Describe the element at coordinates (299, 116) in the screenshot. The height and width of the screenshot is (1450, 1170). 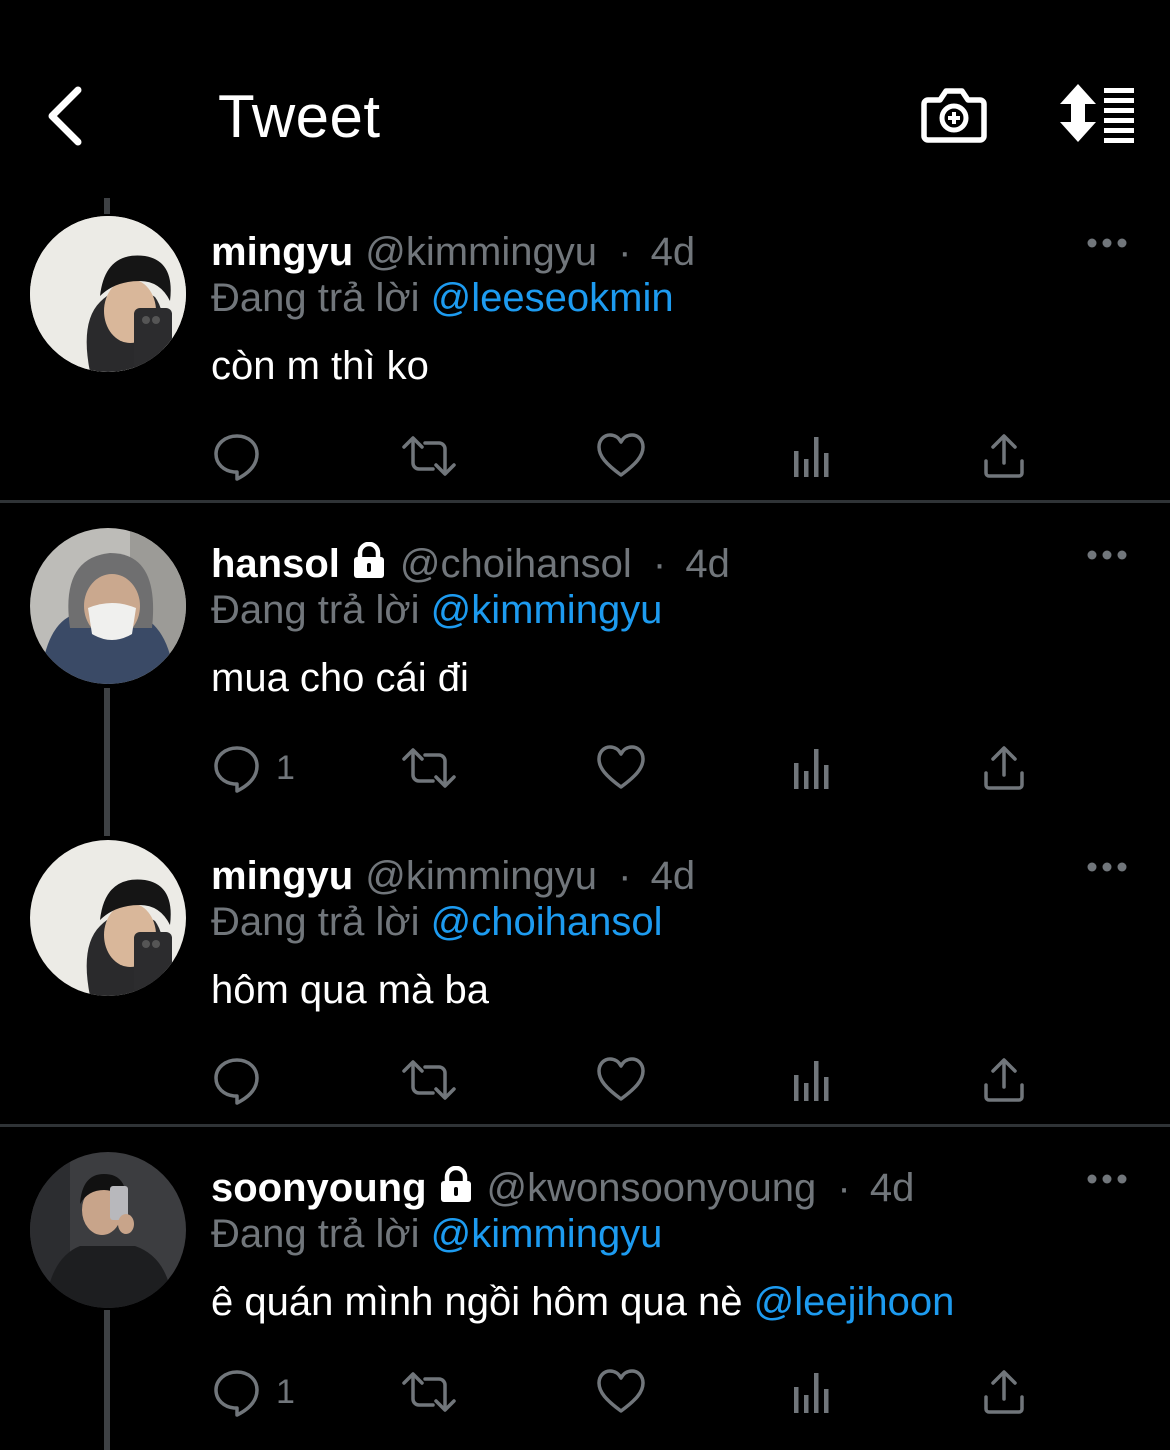
I see `page-title: Tweet` at that location.